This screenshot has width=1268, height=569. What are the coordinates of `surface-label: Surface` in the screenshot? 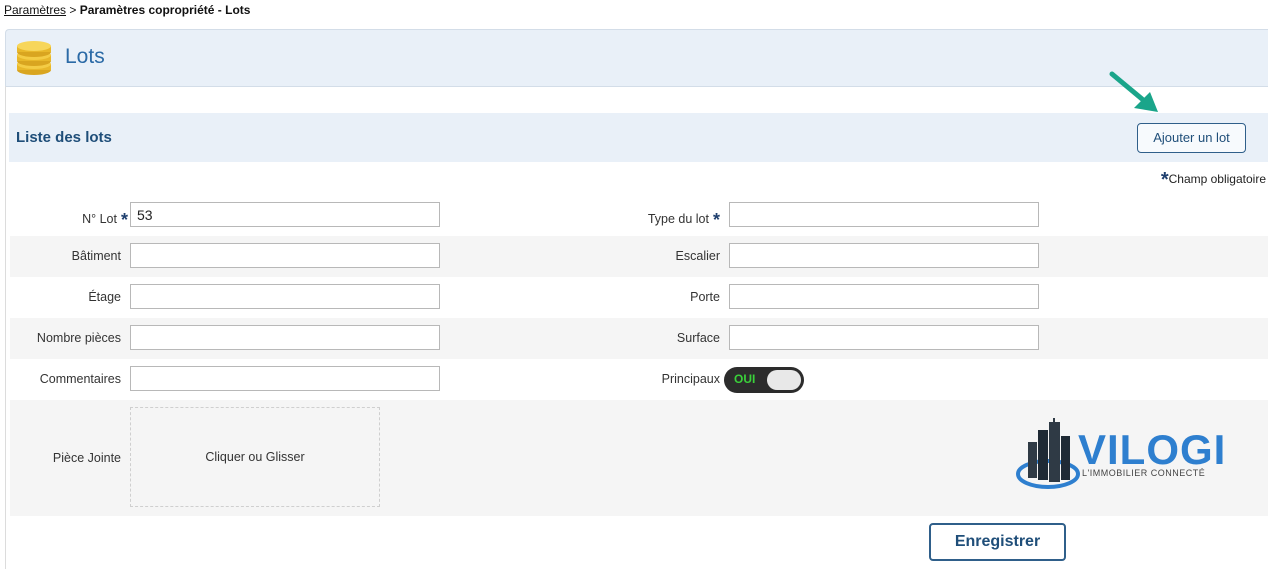 It's located at (698, 338).